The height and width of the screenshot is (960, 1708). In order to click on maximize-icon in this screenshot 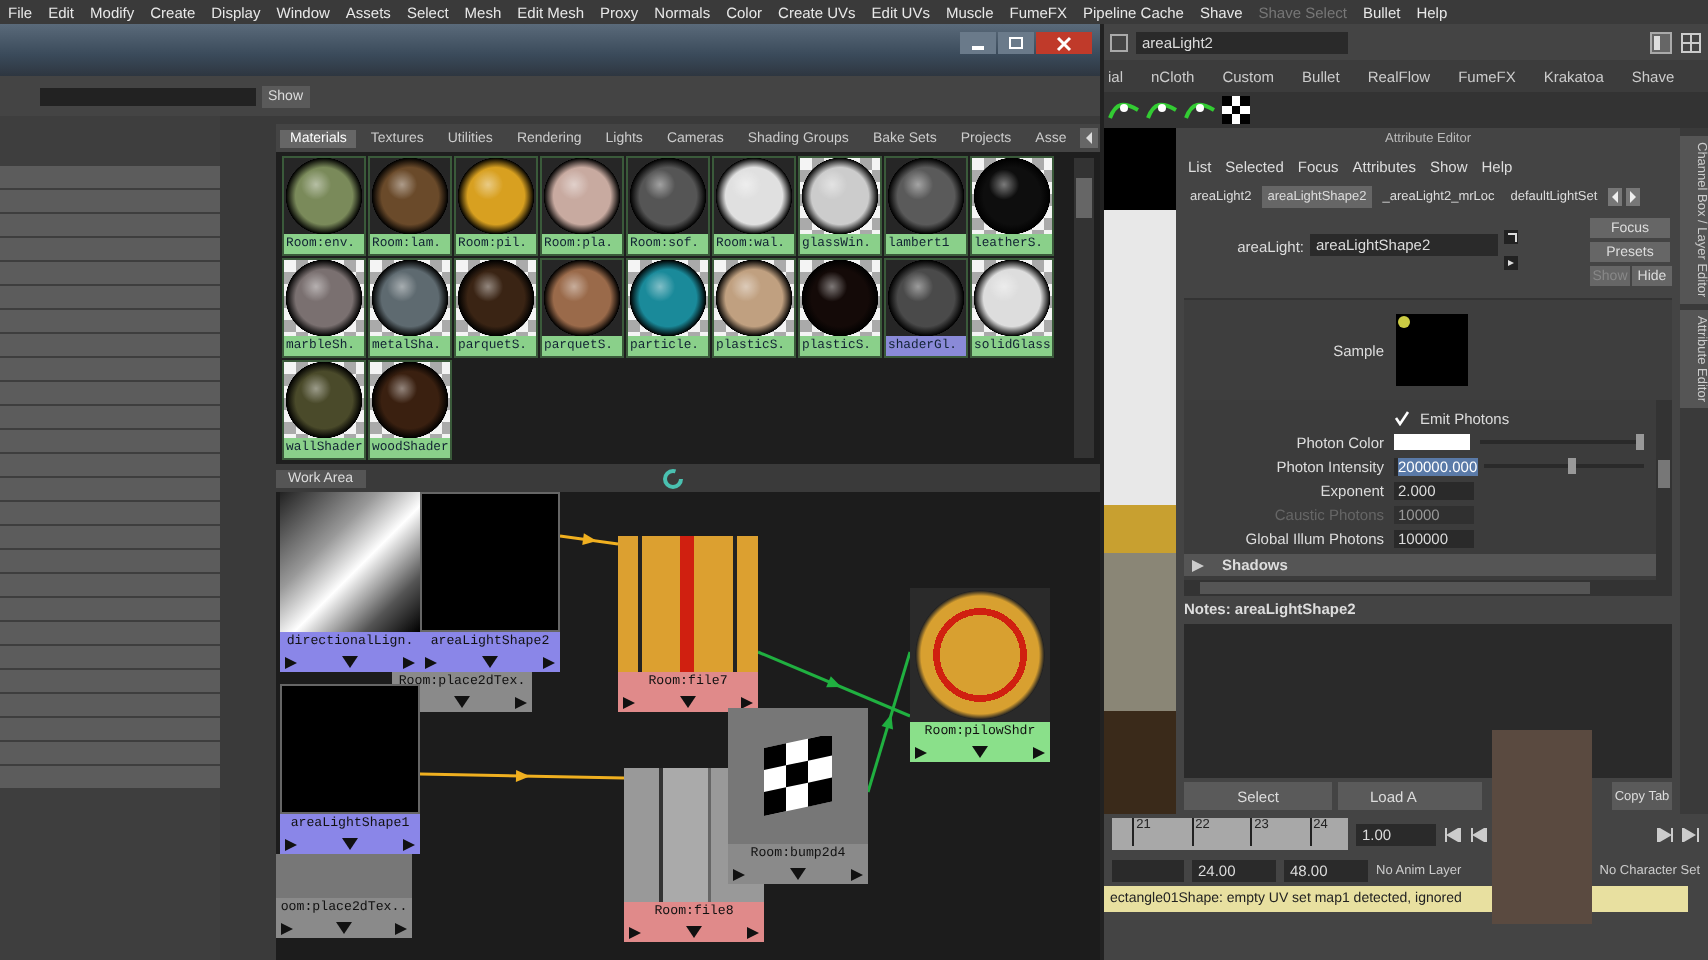, I will do `click(1016, 43)`.